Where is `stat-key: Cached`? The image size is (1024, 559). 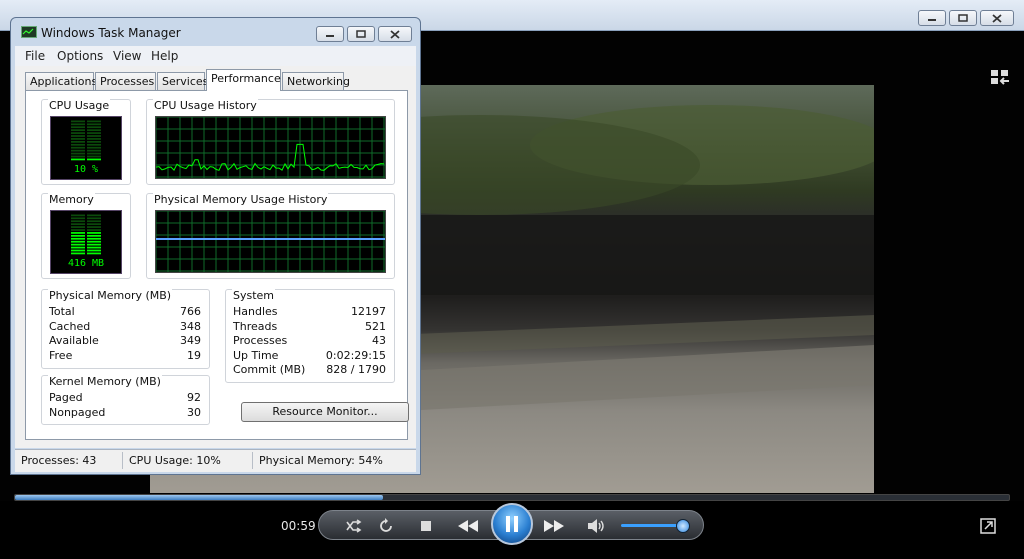 stat-key: Cached is located at coordinates (70, 326).